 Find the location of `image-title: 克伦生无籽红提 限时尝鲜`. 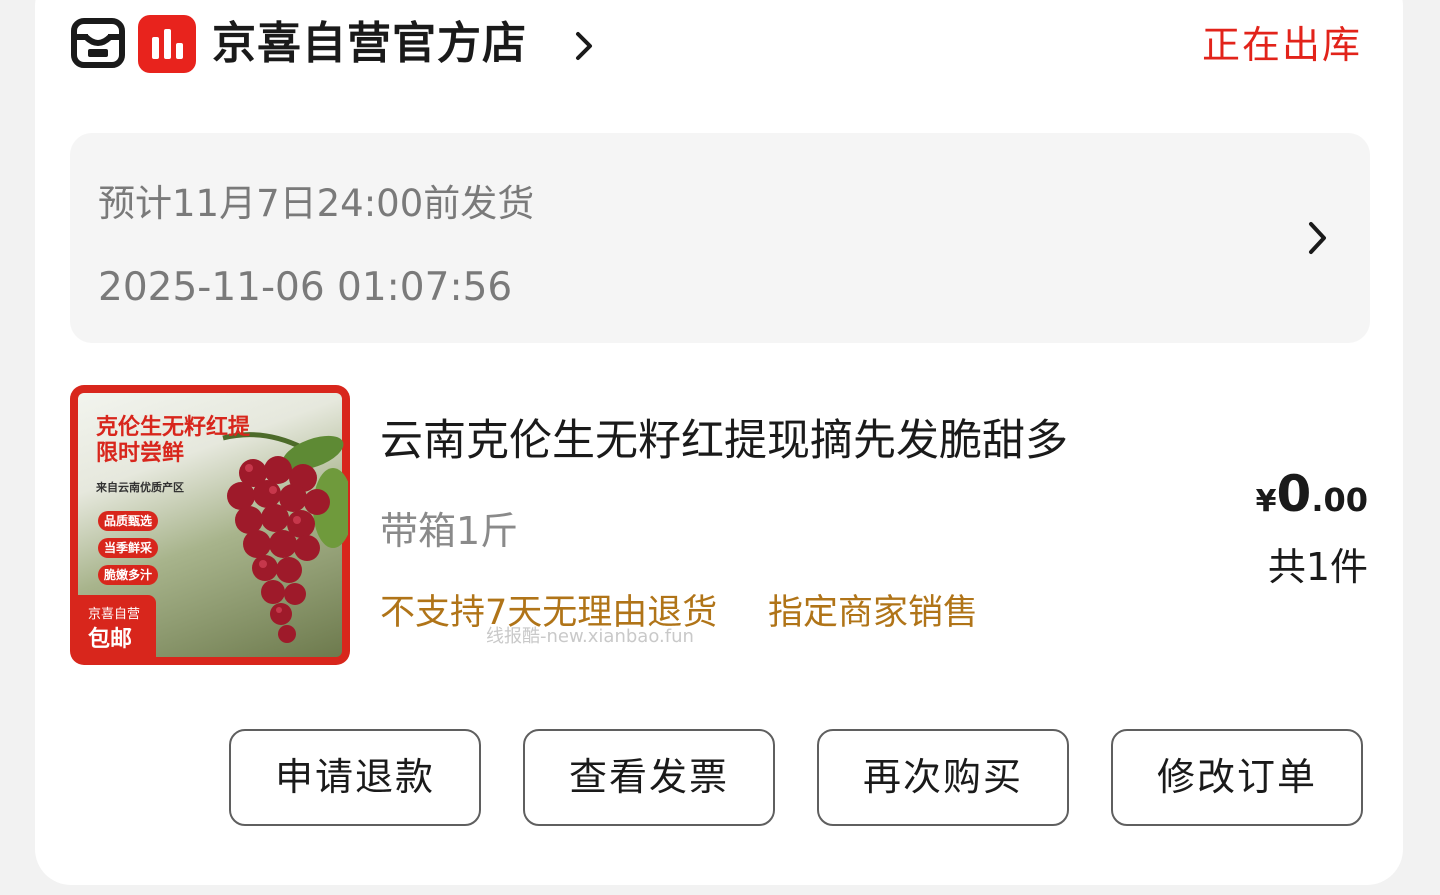

image-title: 克伦生无籽红提 限时尝鲜 is located at coordinates (173, 441).